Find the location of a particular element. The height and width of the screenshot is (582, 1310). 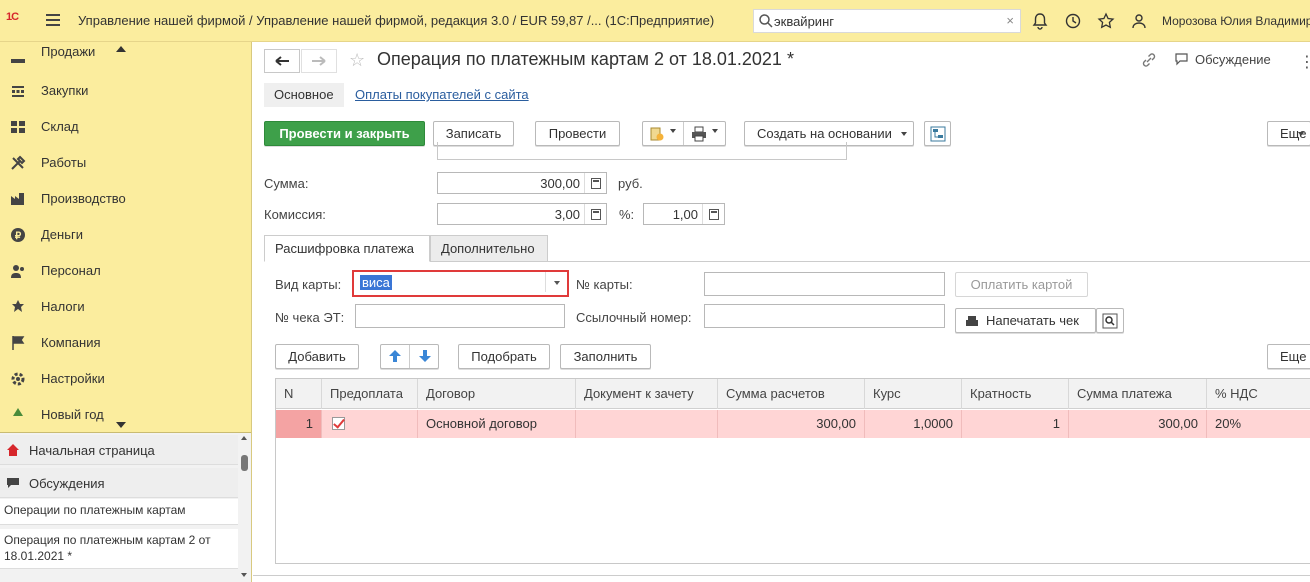

chat-icon is located at coordinates (1181, 59).